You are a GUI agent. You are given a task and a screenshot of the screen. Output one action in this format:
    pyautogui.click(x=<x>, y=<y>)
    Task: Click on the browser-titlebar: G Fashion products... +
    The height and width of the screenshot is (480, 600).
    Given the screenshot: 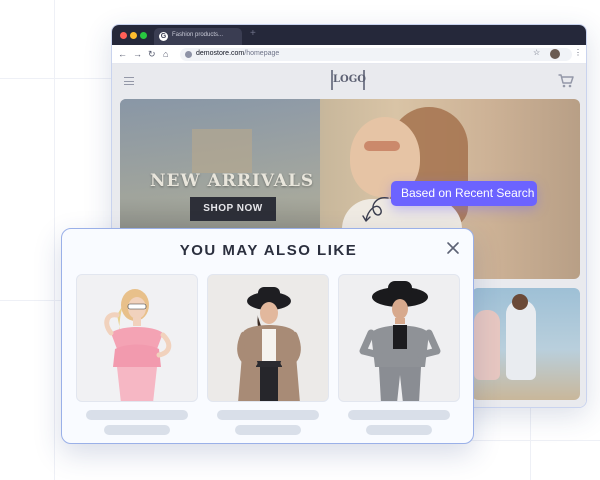 What is the action you would take?
    pyautogui.click(x=349, y=35)
    